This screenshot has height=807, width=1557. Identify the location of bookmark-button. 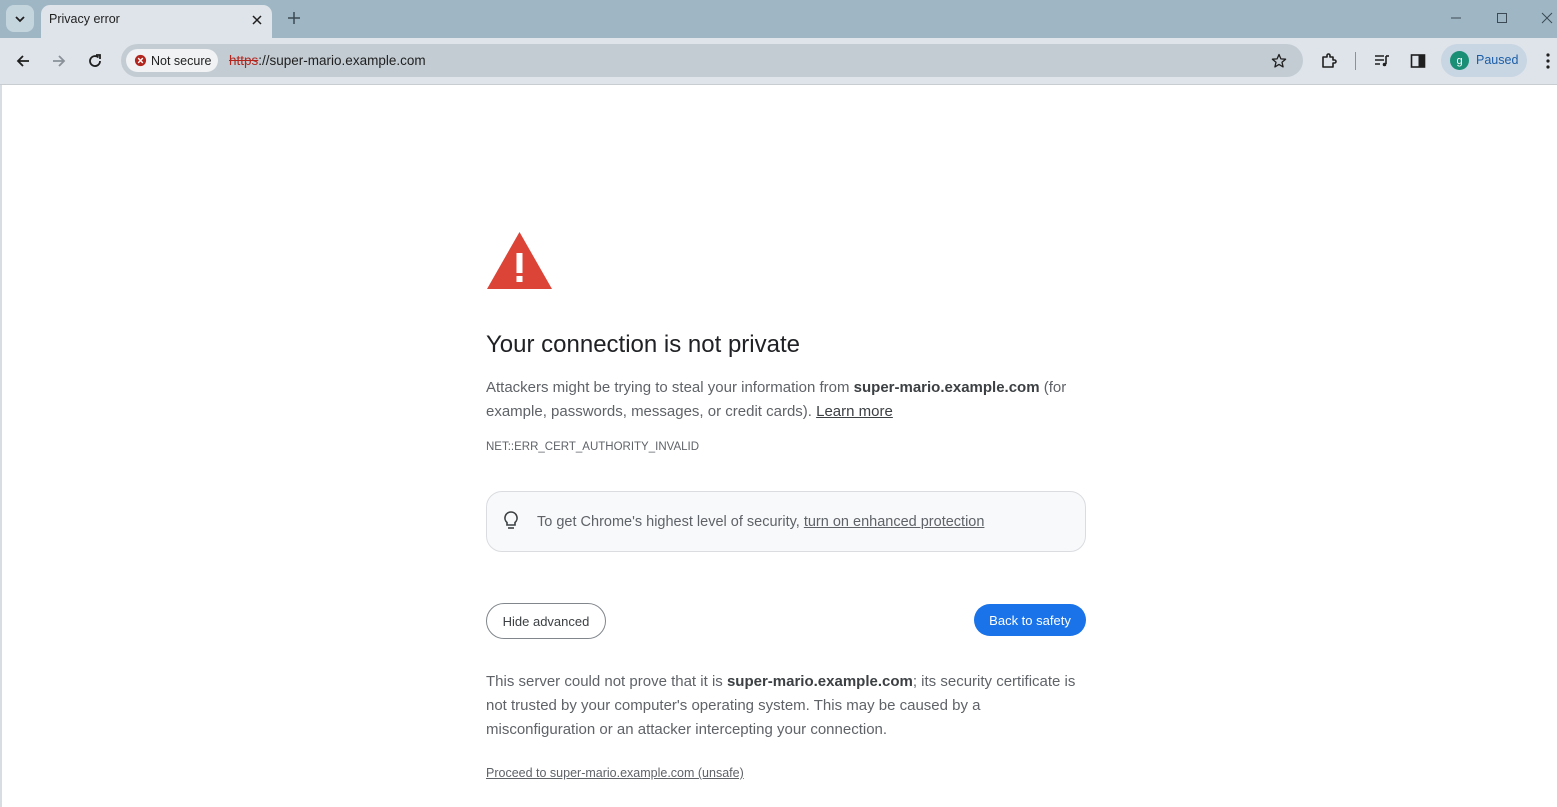
(1279, 61).